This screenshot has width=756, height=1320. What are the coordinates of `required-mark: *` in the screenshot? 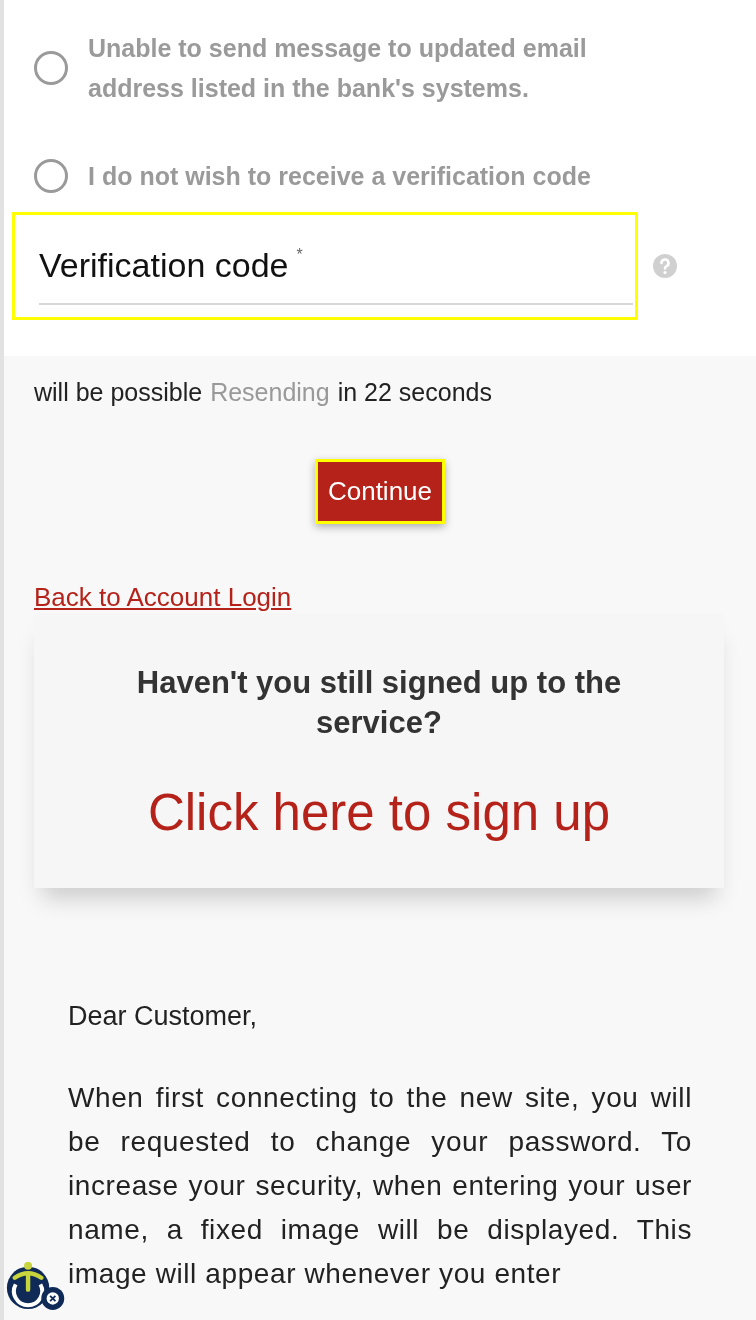 It's located at (299, 255).